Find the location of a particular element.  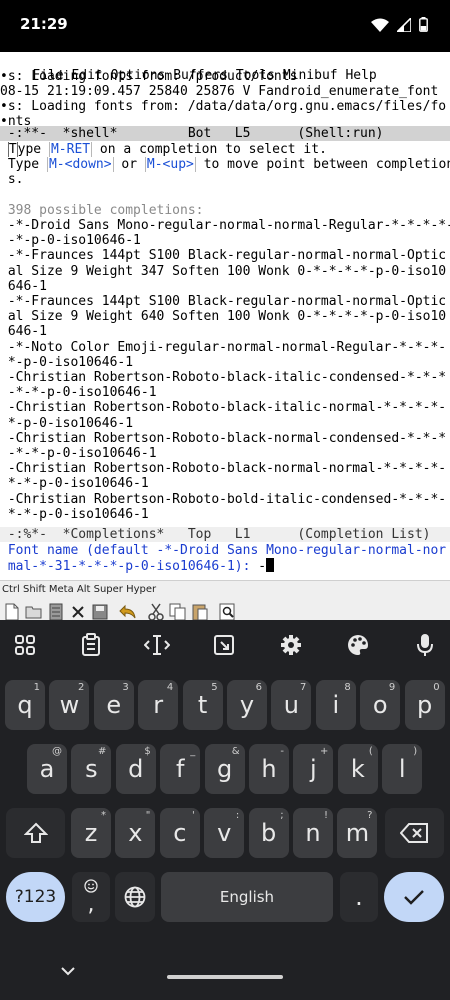

key-l: l) is located at coordinates (402, 769).